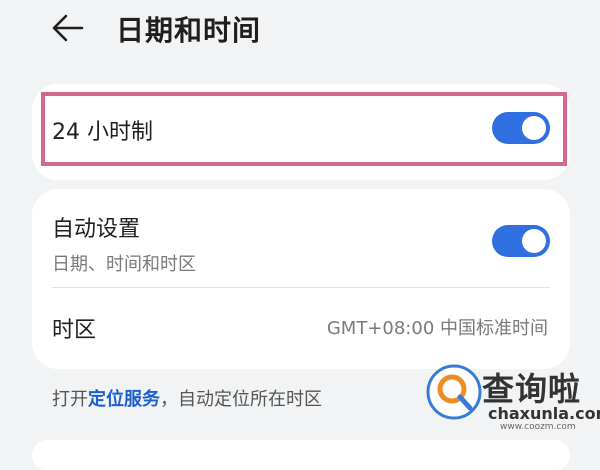 The image size is (600, 470). I want to click on arrow-left-icon, so click(68, 28).